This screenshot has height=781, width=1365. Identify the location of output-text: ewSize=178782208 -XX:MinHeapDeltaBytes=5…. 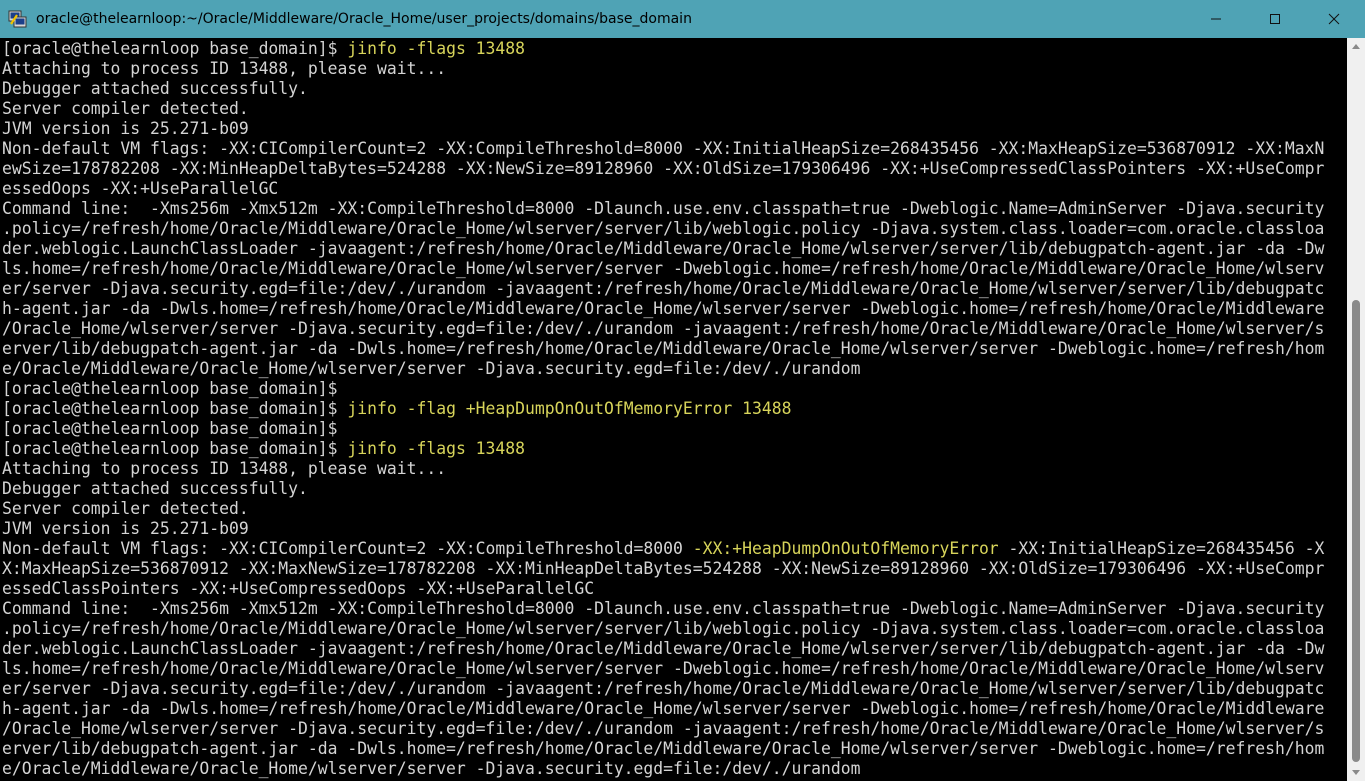
(663, 168).